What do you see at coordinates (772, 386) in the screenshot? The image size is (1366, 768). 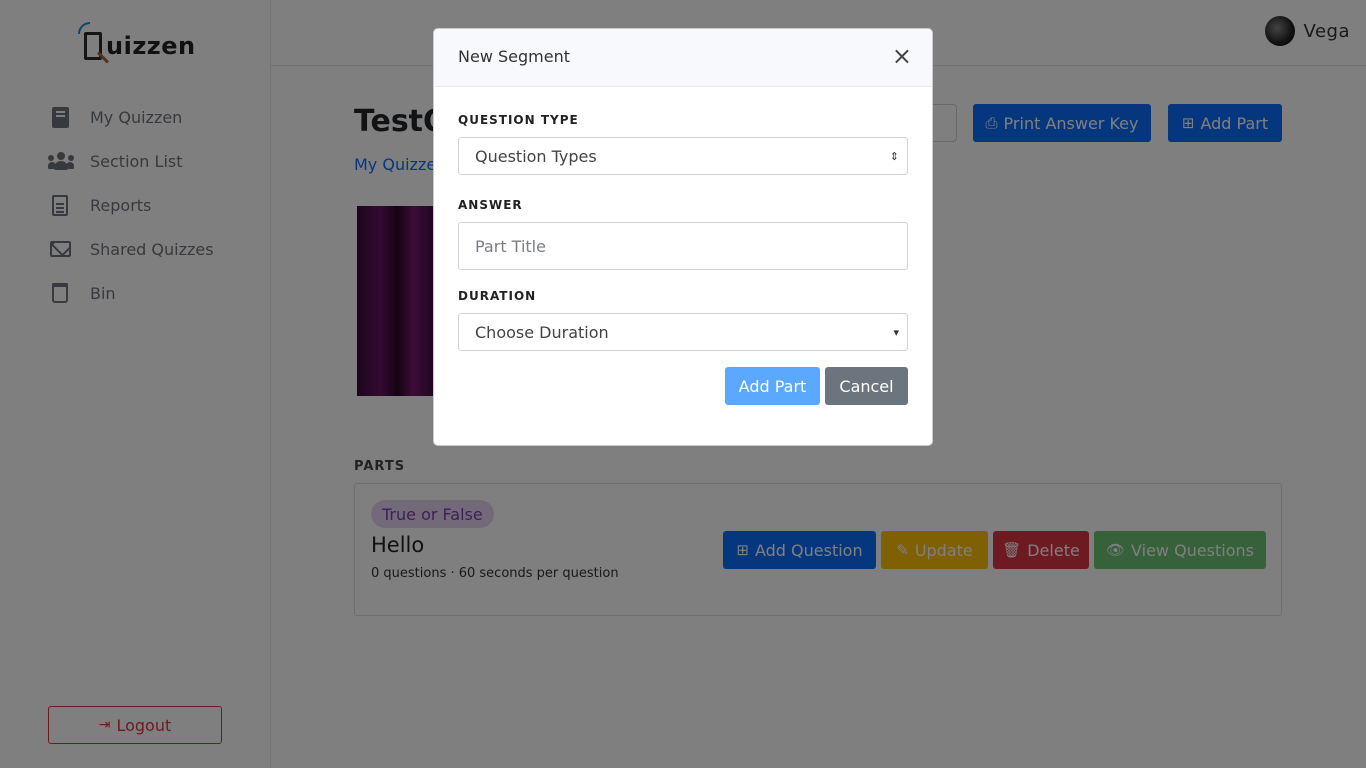 I see `add-part-submit-button: Add Part` at bounding box center [772, 386].